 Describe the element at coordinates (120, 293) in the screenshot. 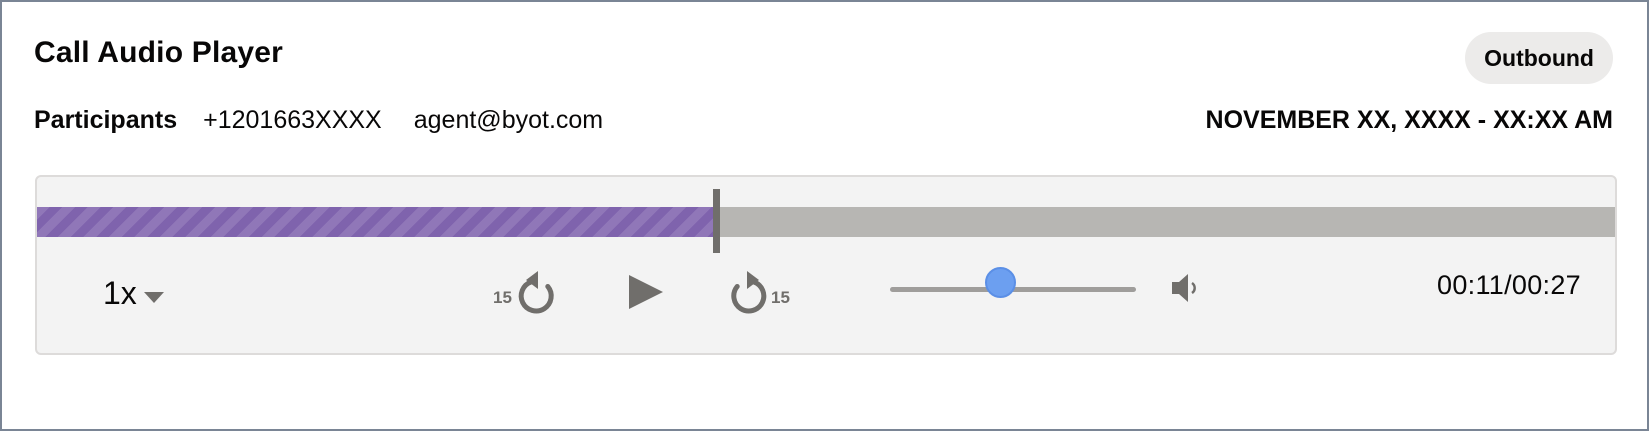

I see `playback-speed-value: 1x` at that location.